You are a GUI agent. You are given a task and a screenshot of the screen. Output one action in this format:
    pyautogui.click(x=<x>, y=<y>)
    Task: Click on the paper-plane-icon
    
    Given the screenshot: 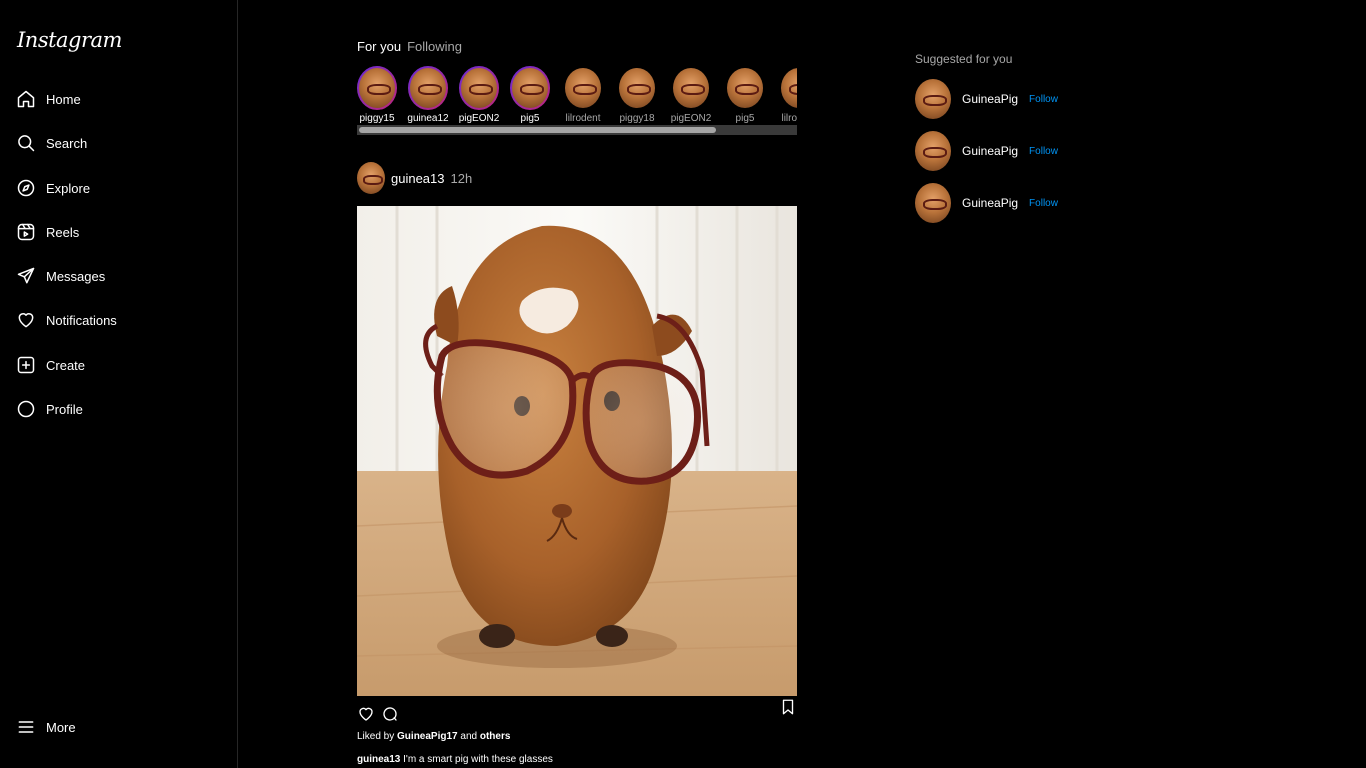 What is the action you would take?
    pyautogui.click(x=26, y=276)
    